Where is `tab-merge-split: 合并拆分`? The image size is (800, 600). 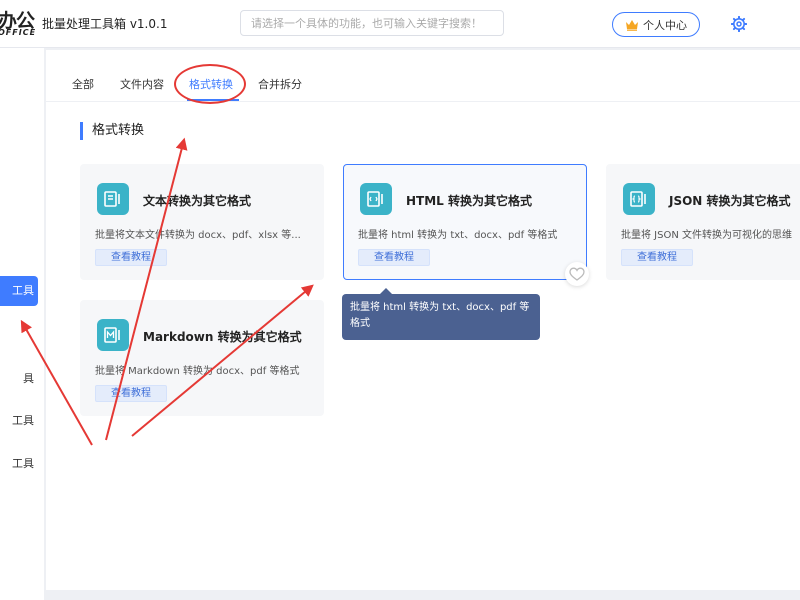
tab-merge-split: 合并拆分 is located at coordinates (280, 84).